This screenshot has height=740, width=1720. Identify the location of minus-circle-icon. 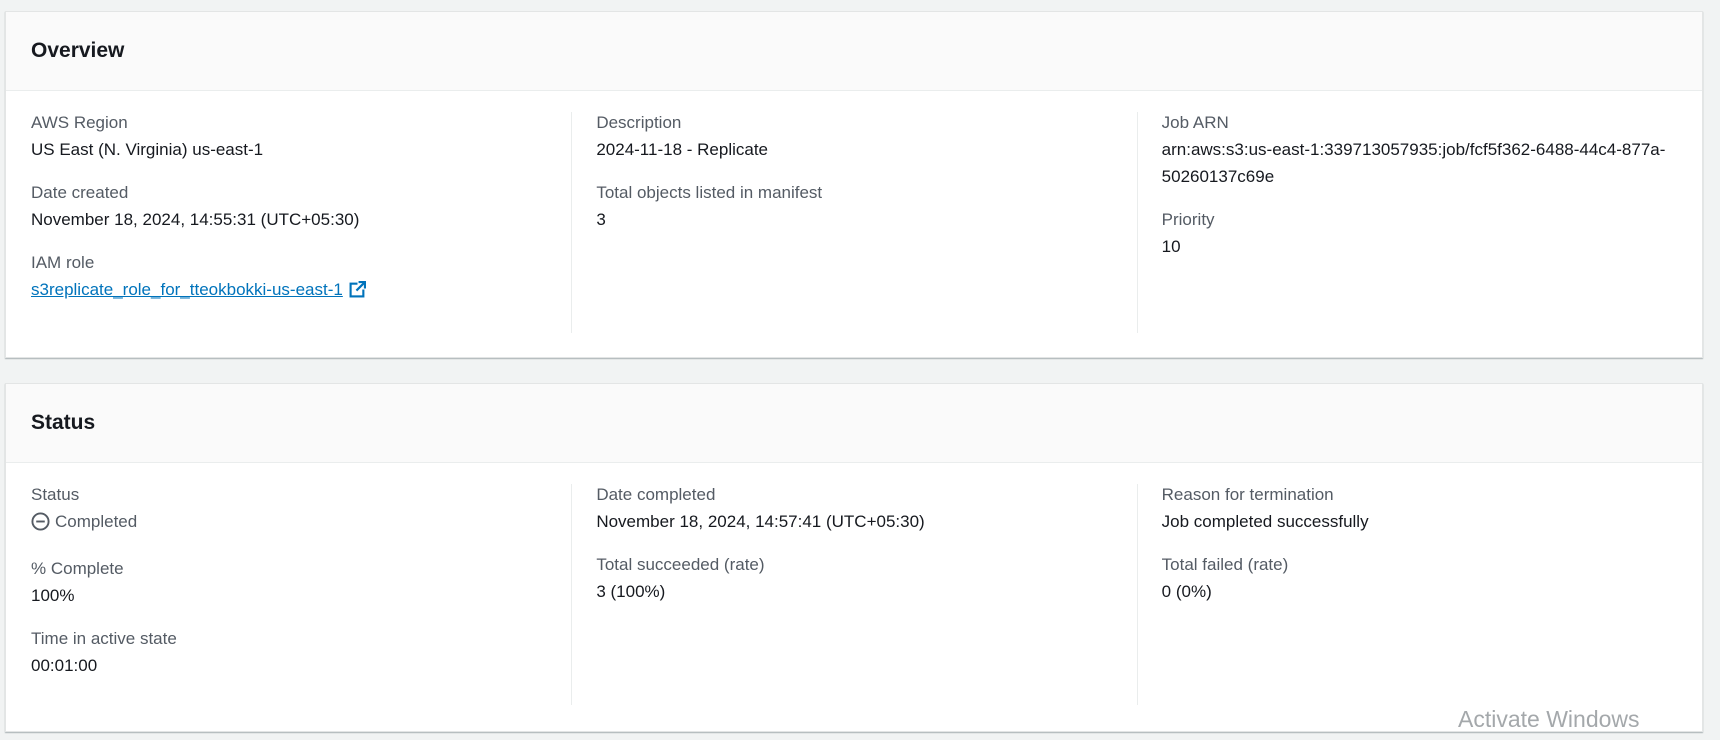
(40, 521).